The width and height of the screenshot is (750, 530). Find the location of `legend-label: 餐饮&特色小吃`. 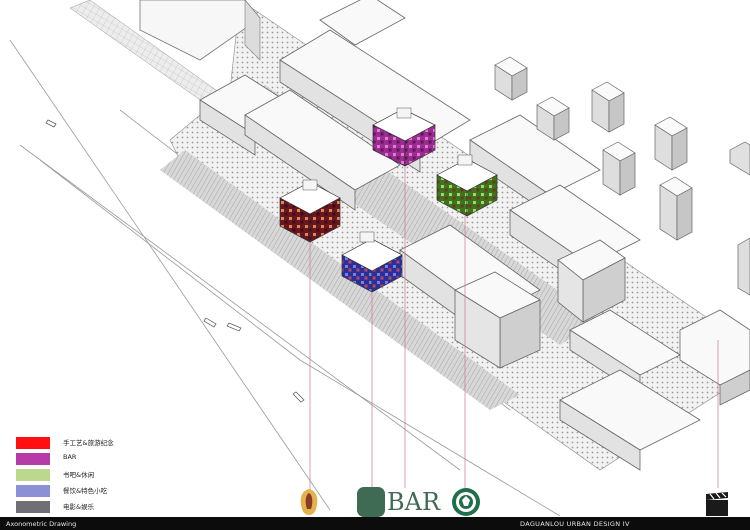

legend-label: 餐饮&特色小吃 is located at coordinates (85, 491).